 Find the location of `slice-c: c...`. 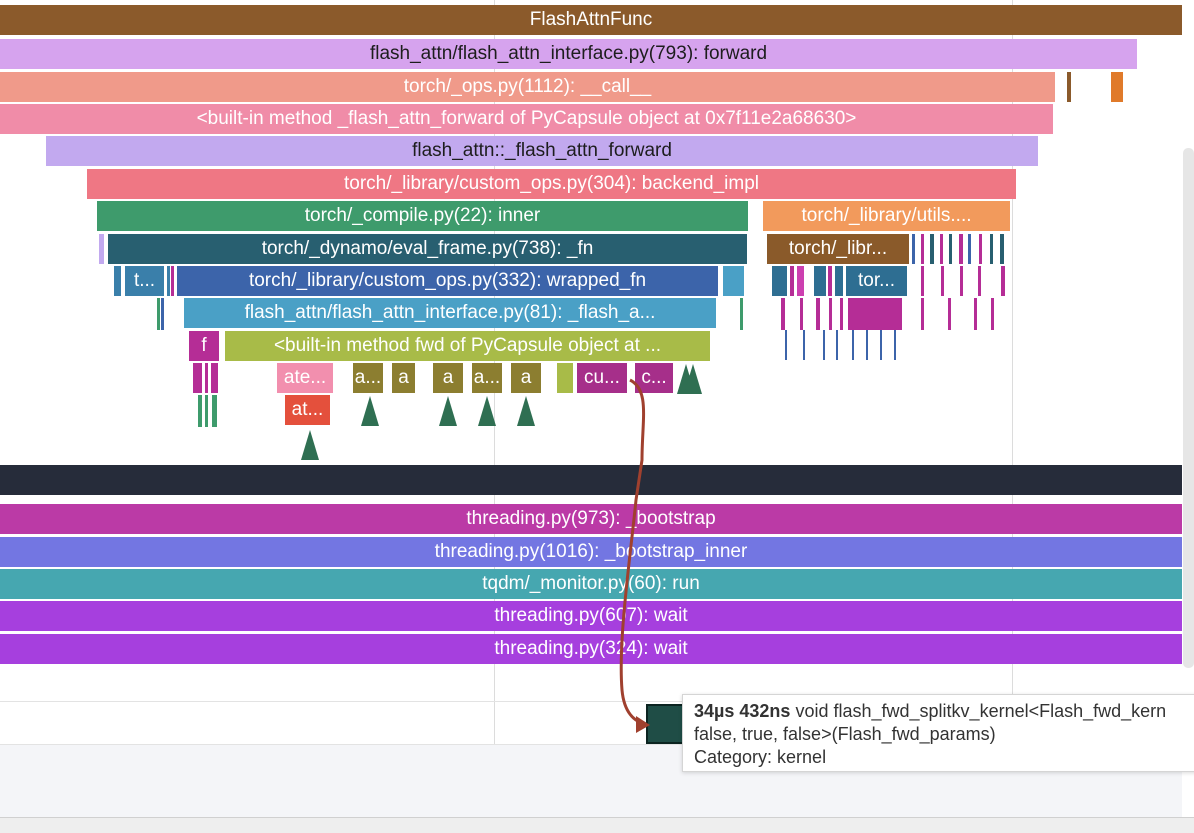

slice-c: c... is located at coordinates (654, 378).